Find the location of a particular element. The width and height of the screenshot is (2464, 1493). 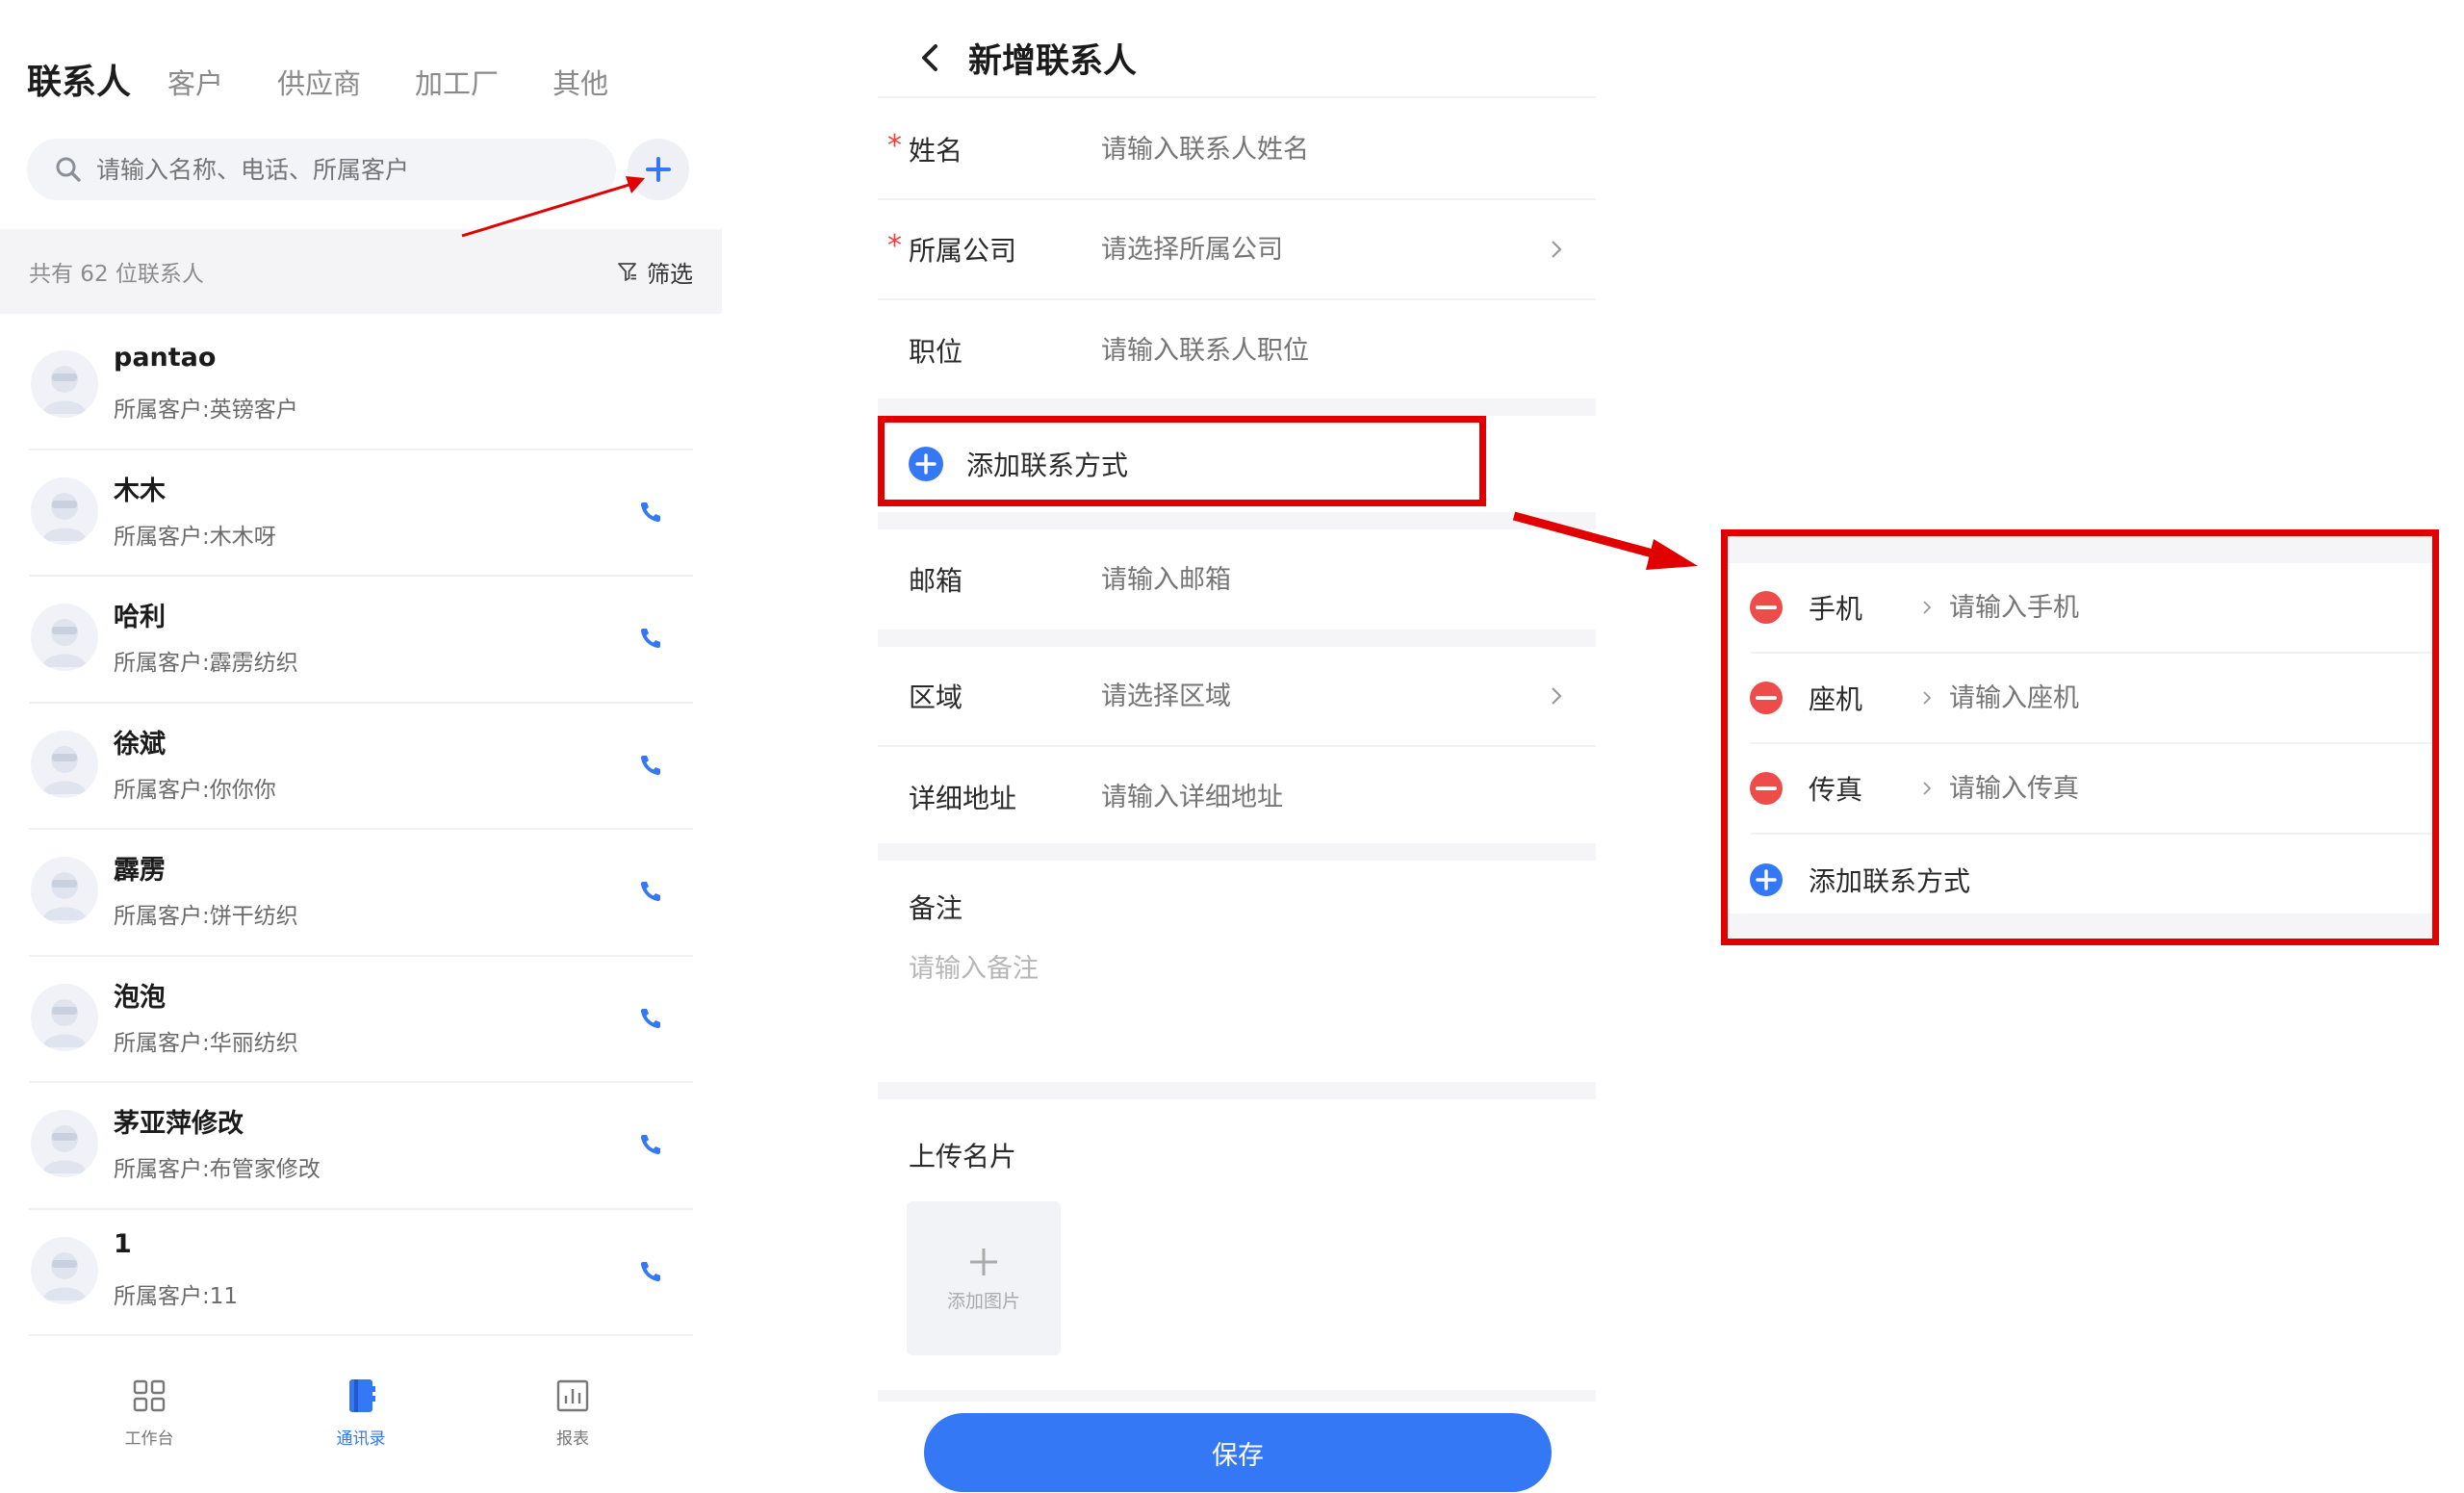

tab-customers: 客户 is located at coordinates (195, 82).